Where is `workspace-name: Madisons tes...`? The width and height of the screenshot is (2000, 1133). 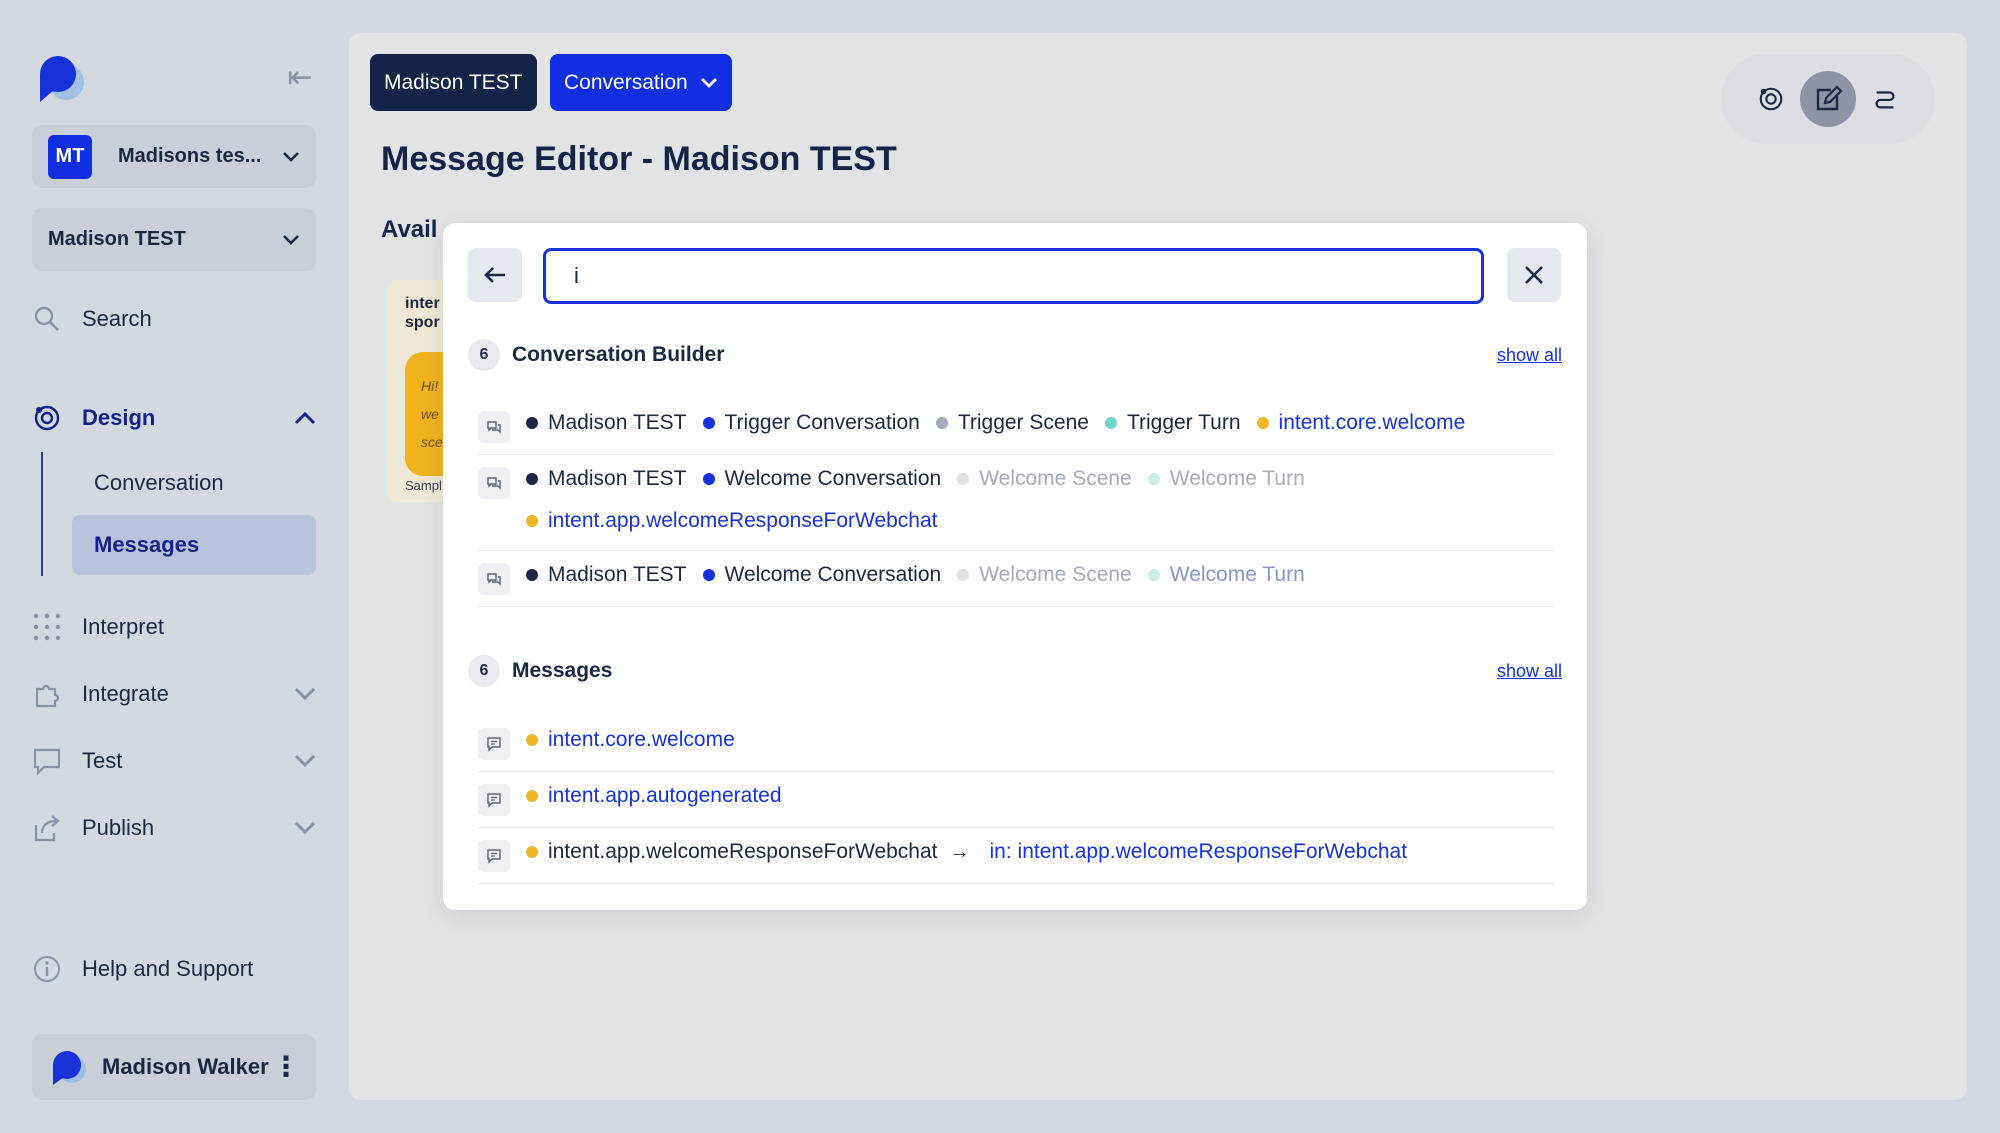 workspace-name: Madisons tes... is located at coordinates (190, 156).